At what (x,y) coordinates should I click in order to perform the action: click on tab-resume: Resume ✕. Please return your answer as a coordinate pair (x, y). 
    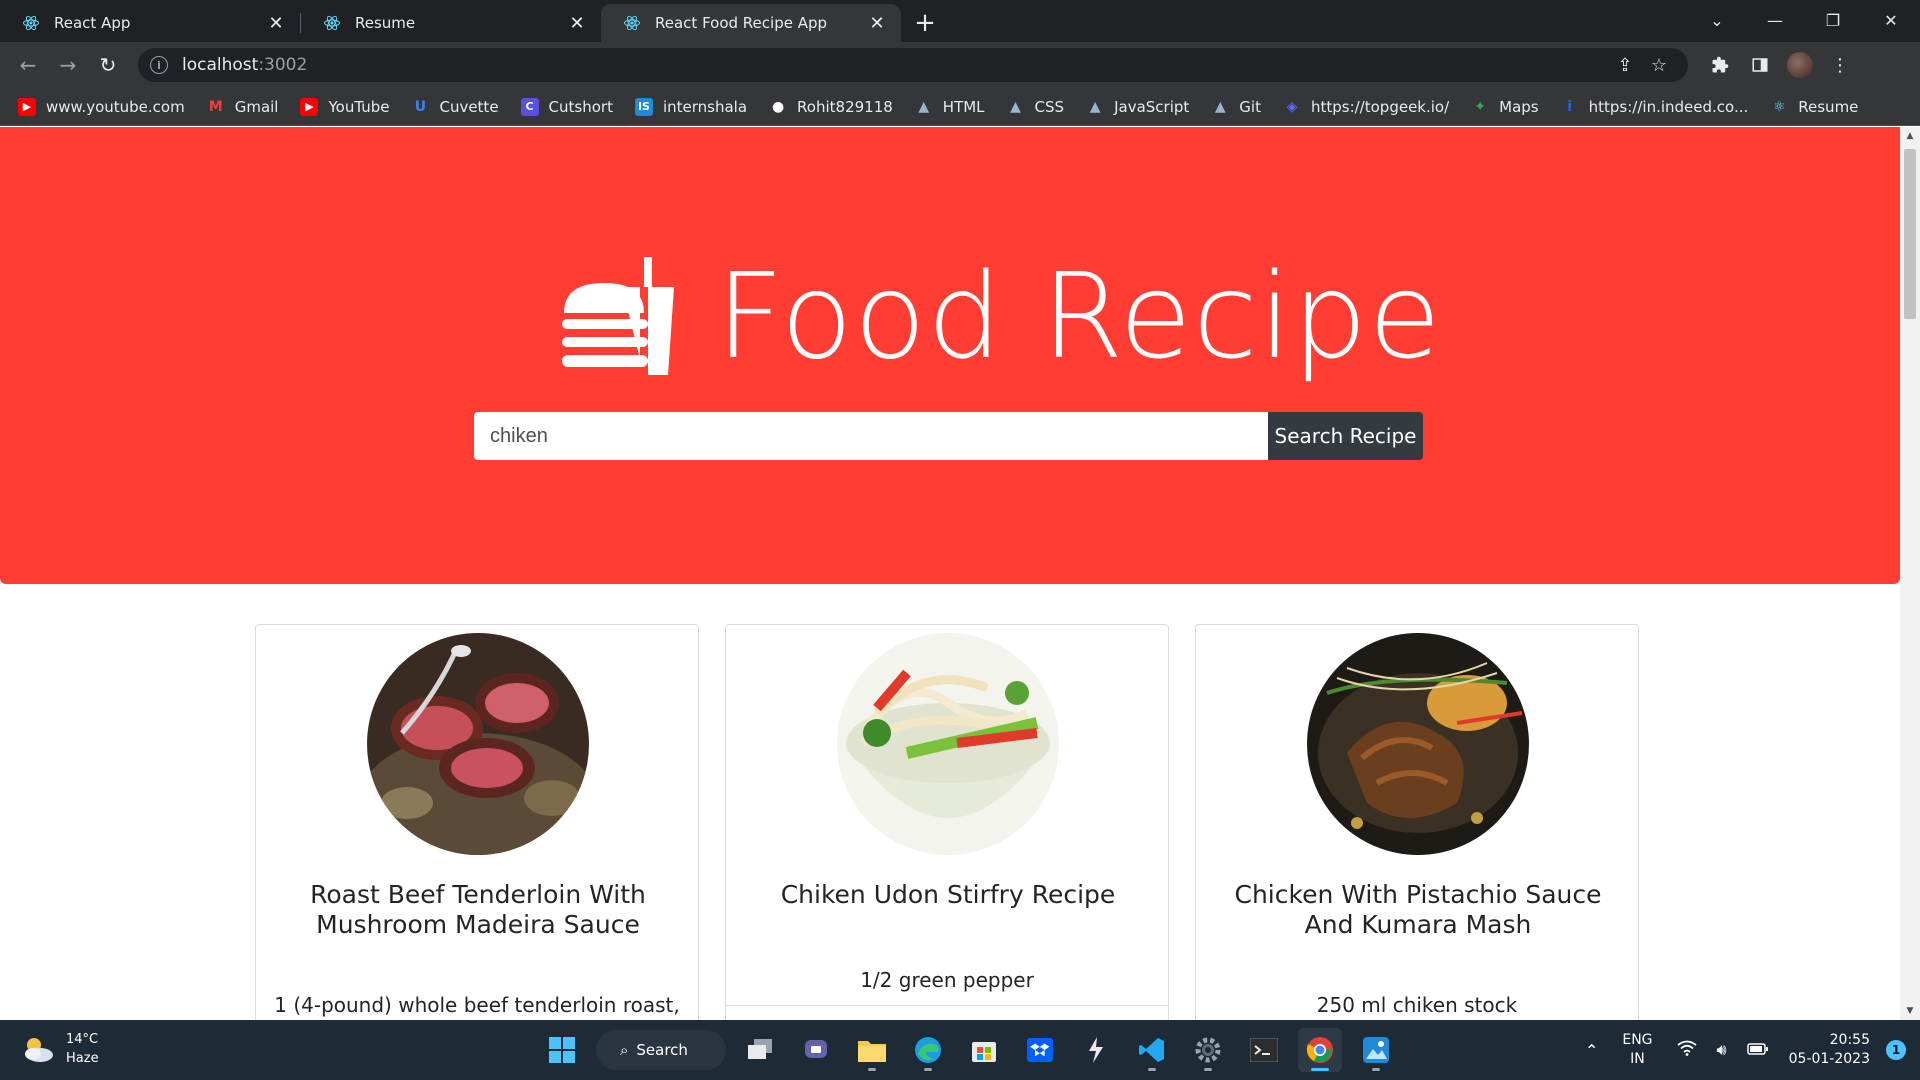
    Looking at the image, I should click on (451, 23).